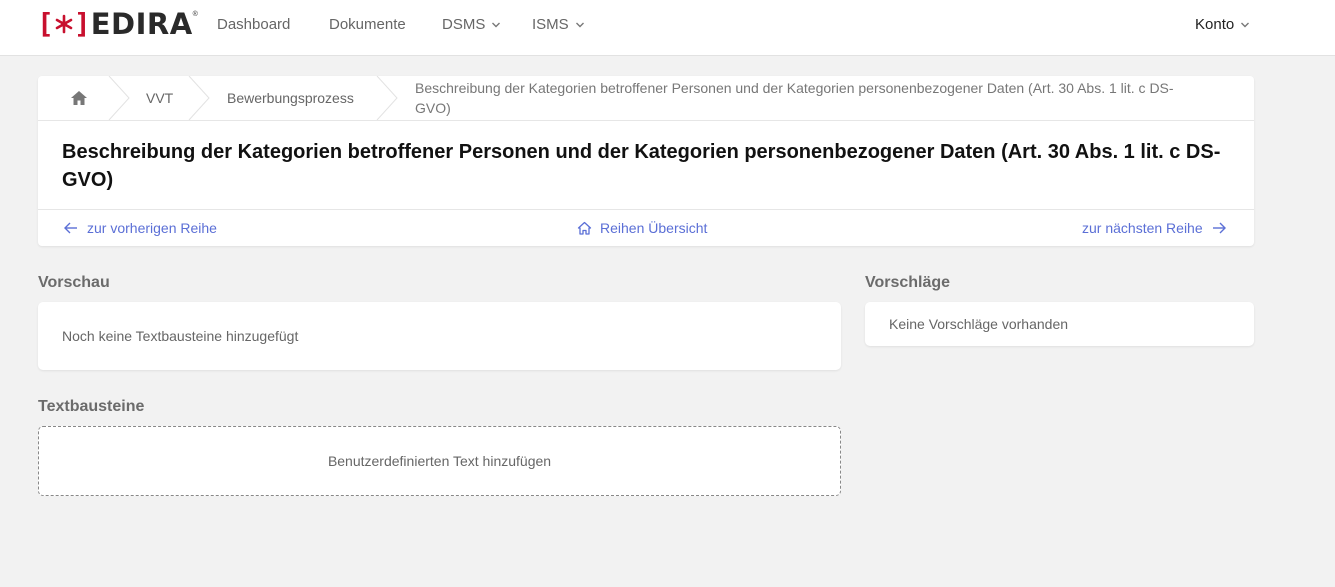  Describe the element at coordinates (180, 336) in the screenshot. I see `preview-empty-text: Noch keine Textbausteine hinzugefügt` at that location.